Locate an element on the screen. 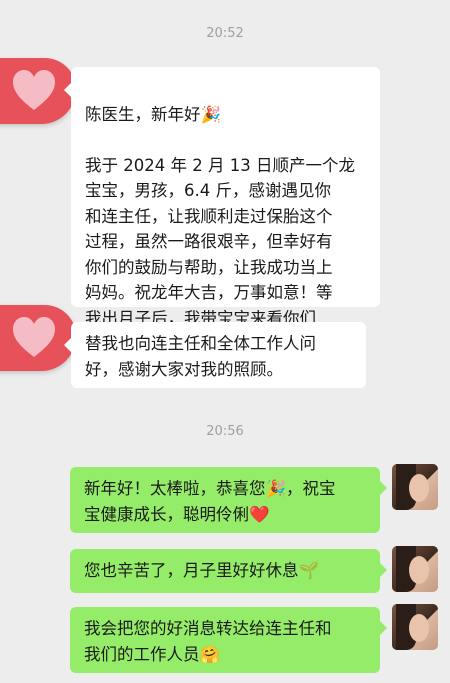  timestamp-2: 20:56 is located at coordinates (225, 431).